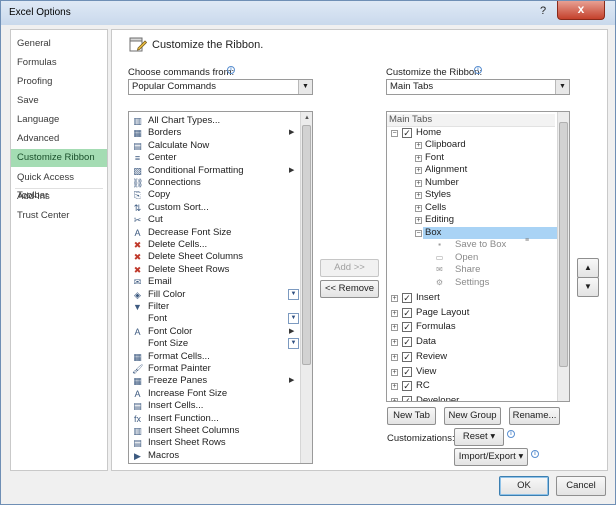 Image resolution: width=616 pixels, height=505 pixels. Describe the element at coordinates (214, 195) in the screenshot. I see `command-item: ⎘ Copy` at that location.